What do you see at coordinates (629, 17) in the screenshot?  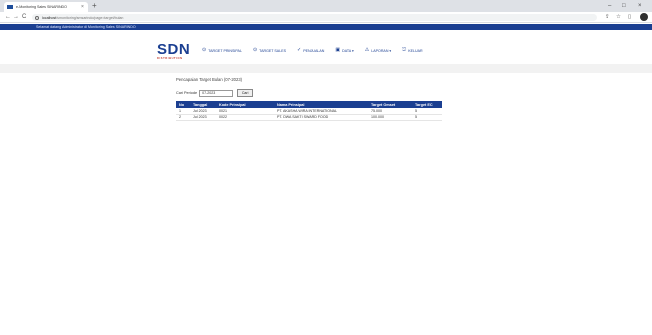 I see `side-panel-icon: ▯` at bounding box center [629, 17].